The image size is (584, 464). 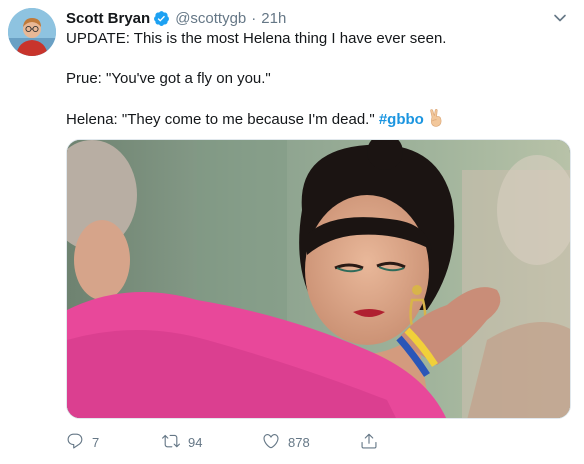 What do you see at coordinates (75, 442) in the screenshot?
I see `reply-icon` at bounding box center [75, 442].